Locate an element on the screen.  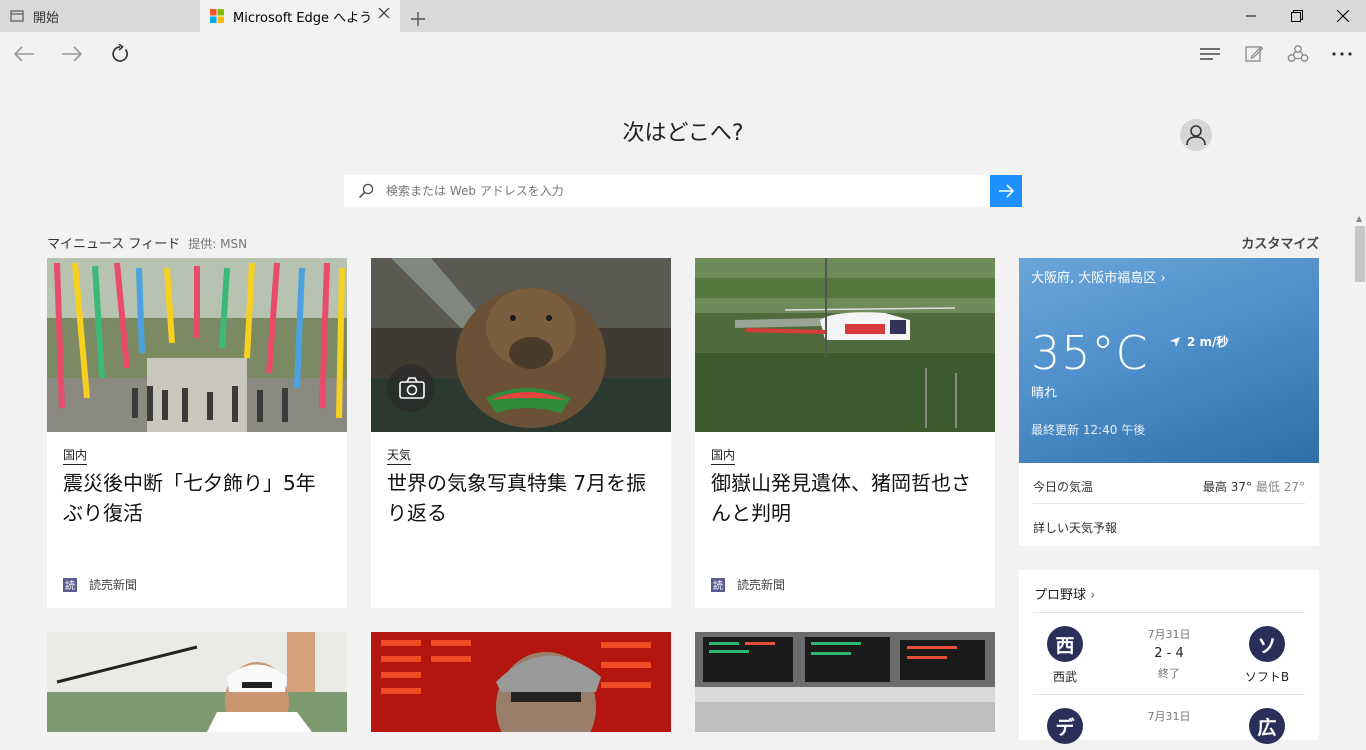
tab-label: Microsoft Edge へようこそ is located at coordinates (302, 18).